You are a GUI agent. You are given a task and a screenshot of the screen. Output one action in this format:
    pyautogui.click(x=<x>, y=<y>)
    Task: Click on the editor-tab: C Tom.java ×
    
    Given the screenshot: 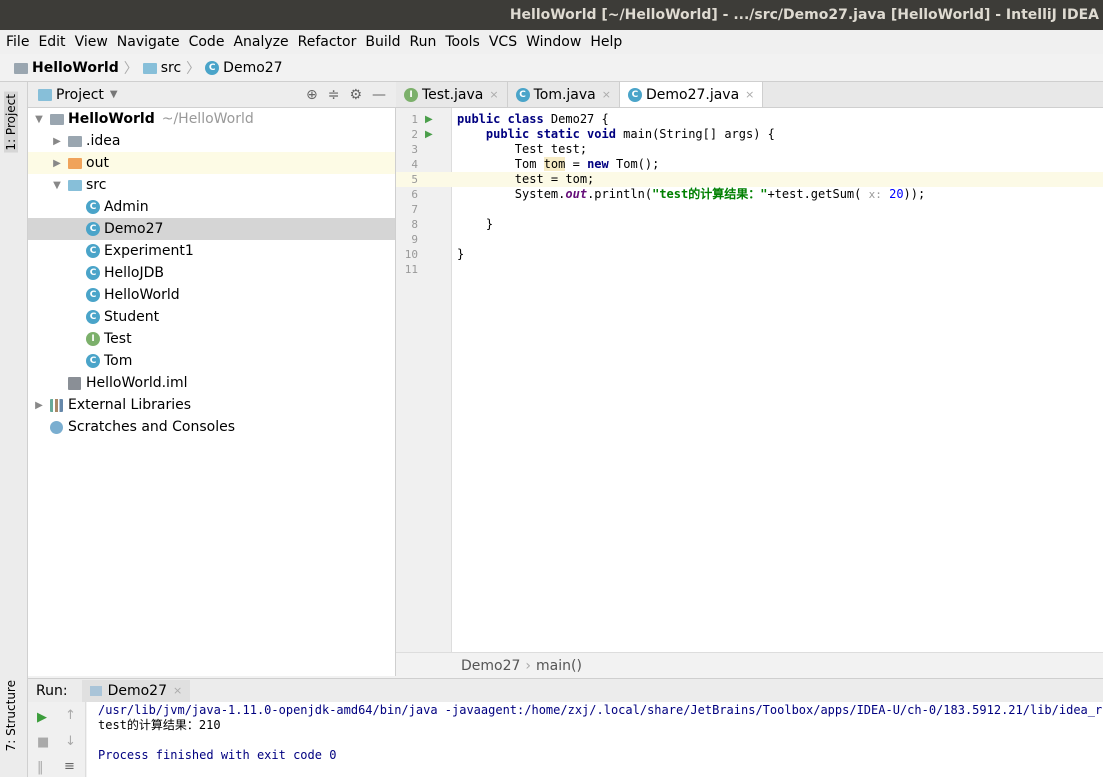 What is the action you would take?
    pyautogui.click(x=564, y=94)
    